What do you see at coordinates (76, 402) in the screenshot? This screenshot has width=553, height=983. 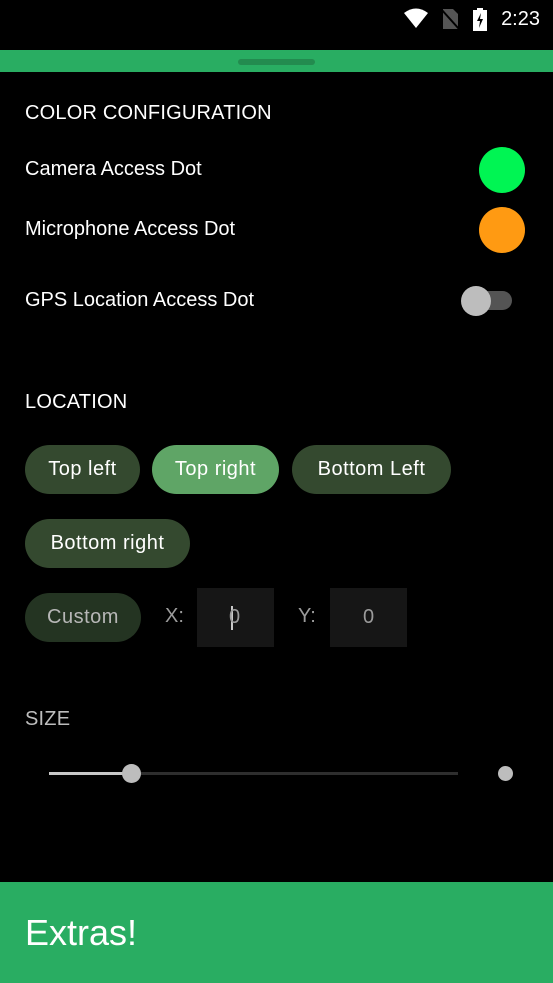 I see `location-title: LOCATION` at bounding box center [76, 402].